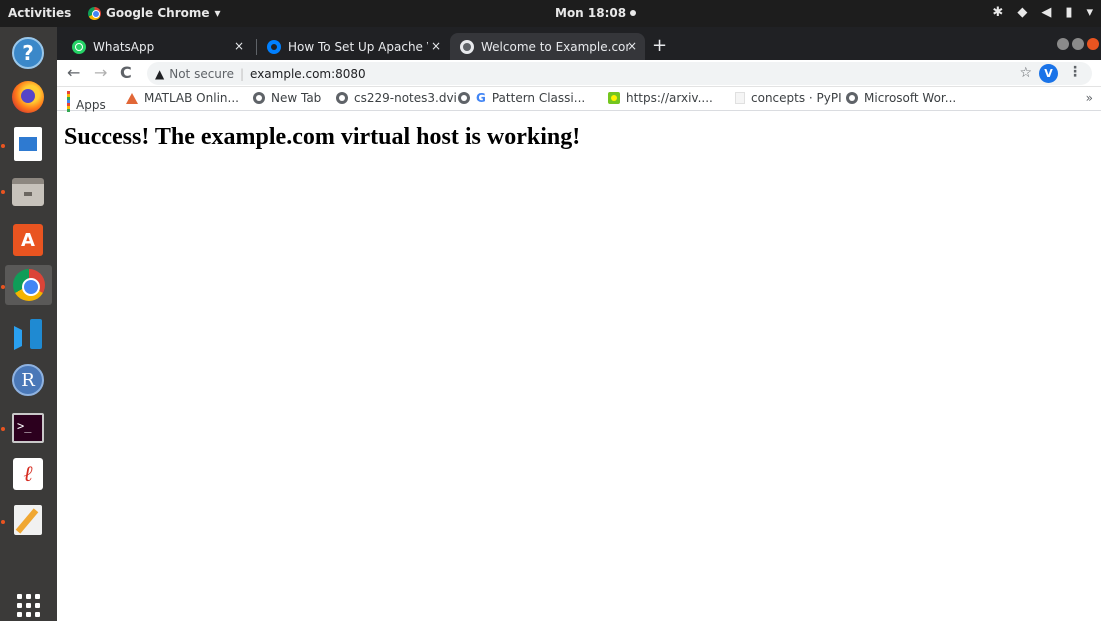 The height and width of the screenshot is (621, 1101). I want to click on dock-terminal: >_, so click(28, 428).